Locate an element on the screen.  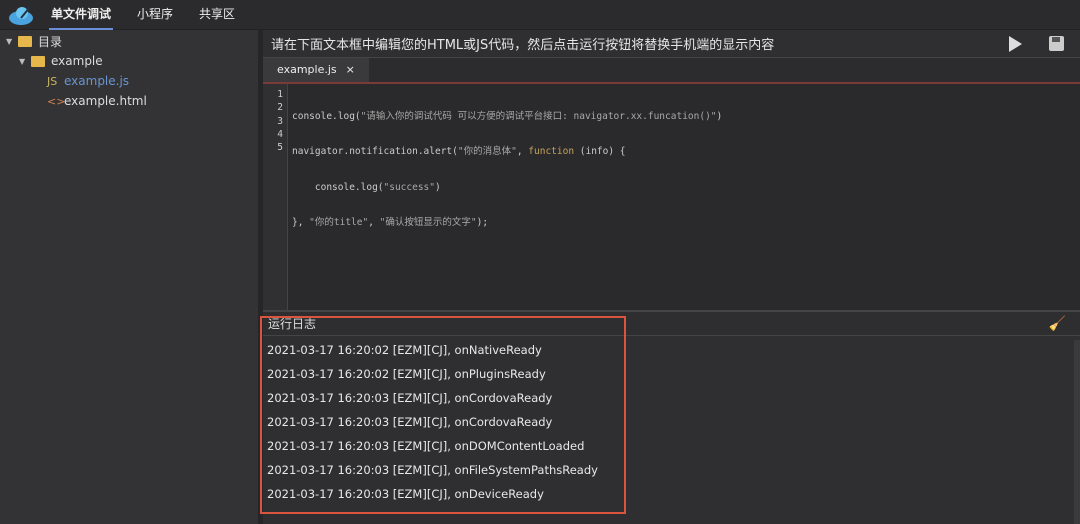
line-number: 1 is located at coordinates (280, 94).